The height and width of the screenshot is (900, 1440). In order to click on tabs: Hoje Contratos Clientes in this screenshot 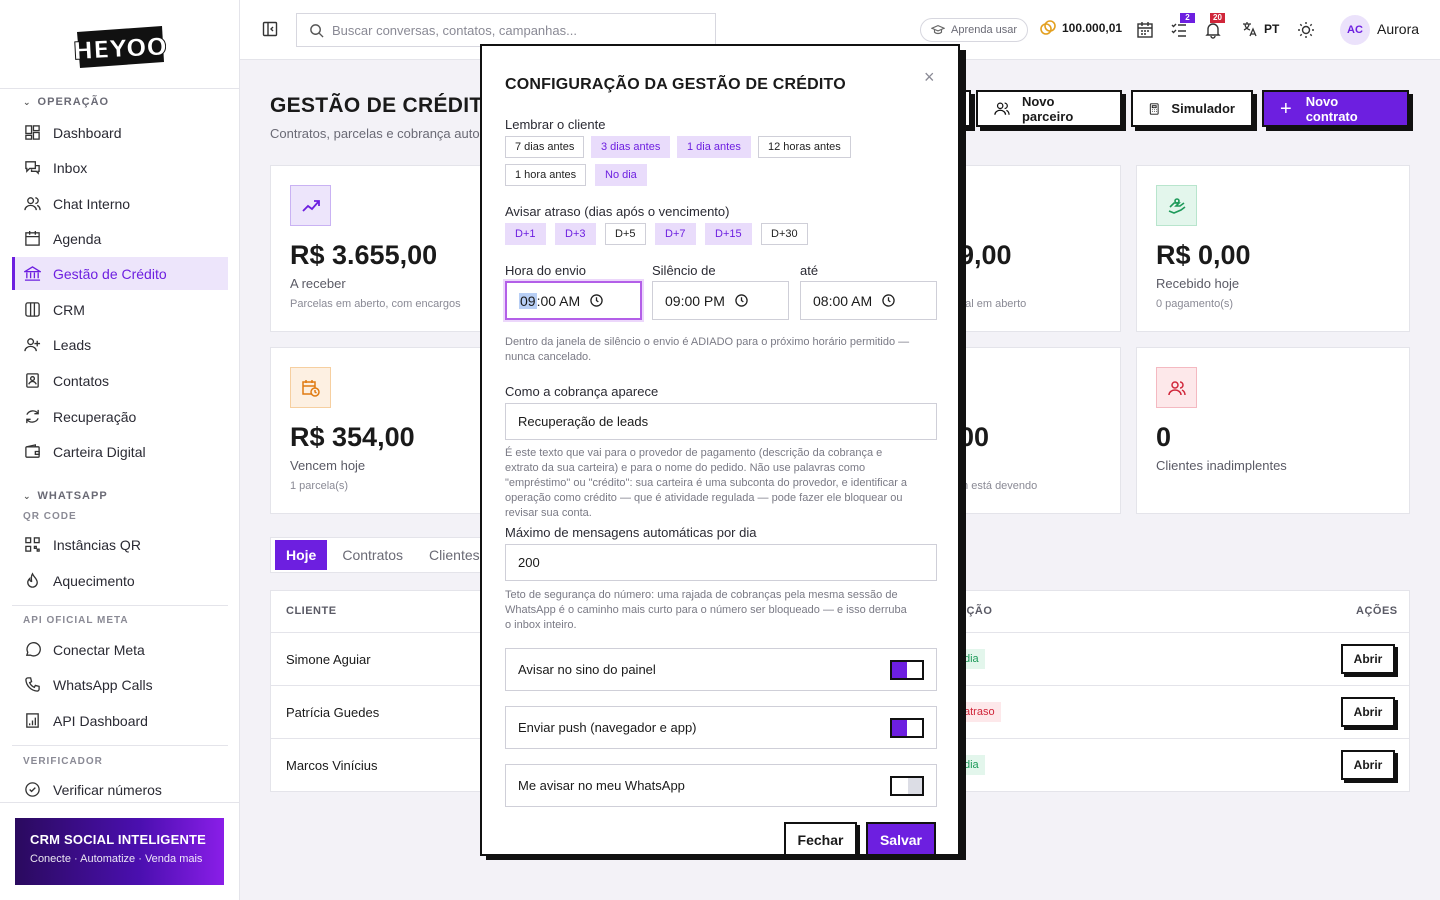, I will do `click(380, 555)`.